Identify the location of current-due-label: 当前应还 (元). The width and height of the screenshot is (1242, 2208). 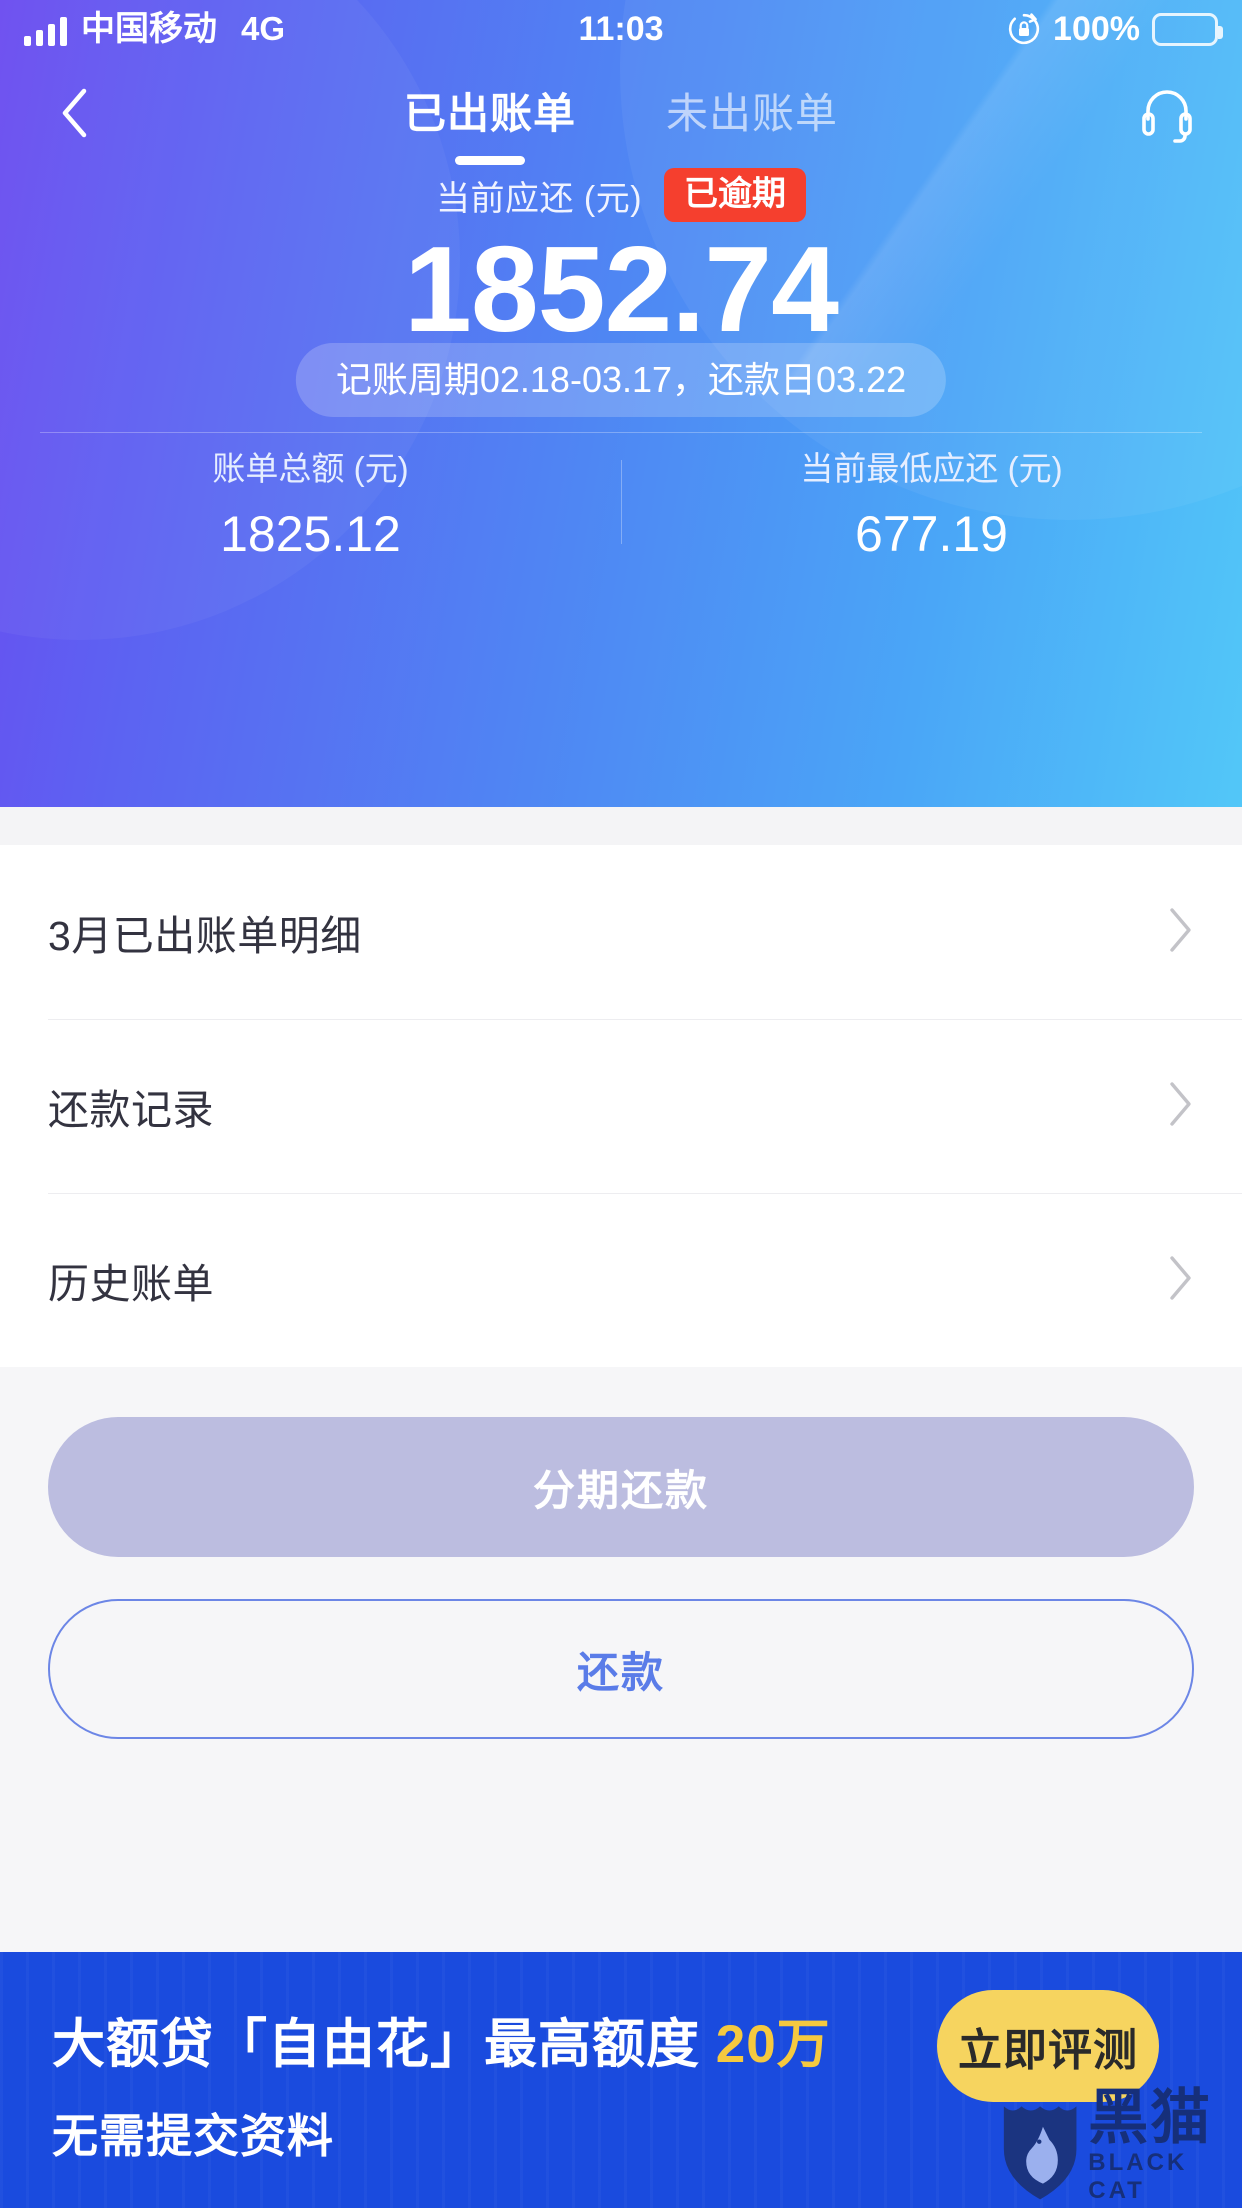
(539, 198).